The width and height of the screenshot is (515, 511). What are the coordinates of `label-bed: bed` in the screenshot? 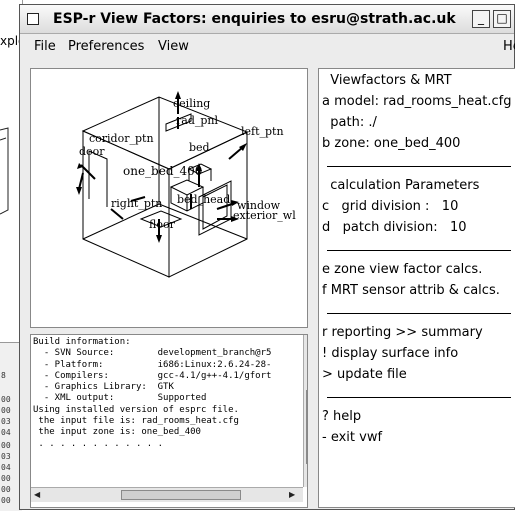 It's located at (199, 147).